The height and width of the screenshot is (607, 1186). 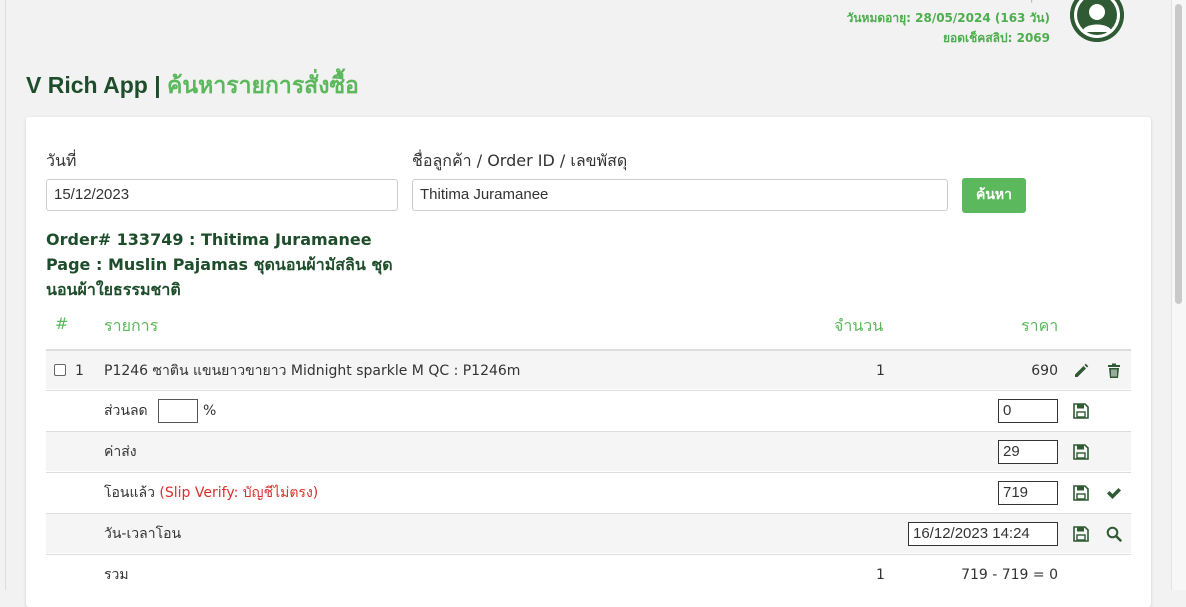 What do you see at coordinates (87, 85) in the screenshot?
I see `app-name: V Rich App` at bounding box center [87, 85].